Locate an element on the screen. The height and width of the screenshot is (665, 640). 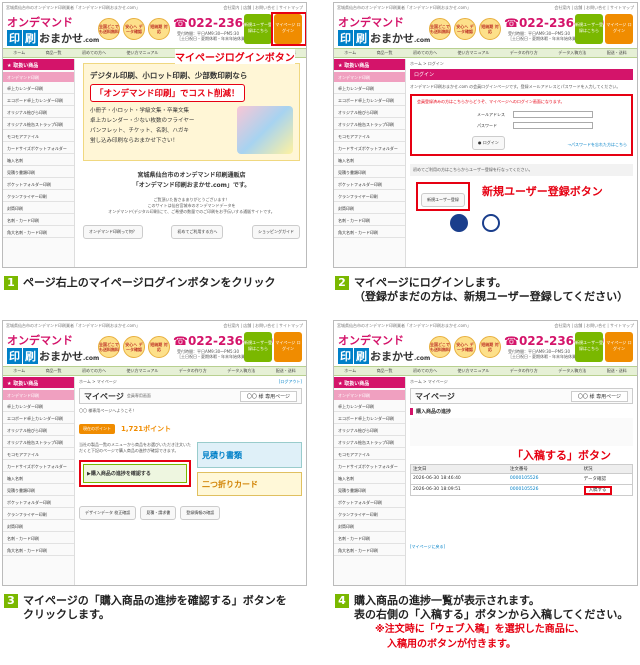
new-user-register-button: 新規ユーザー登録 is located at coordinates (443, 196).